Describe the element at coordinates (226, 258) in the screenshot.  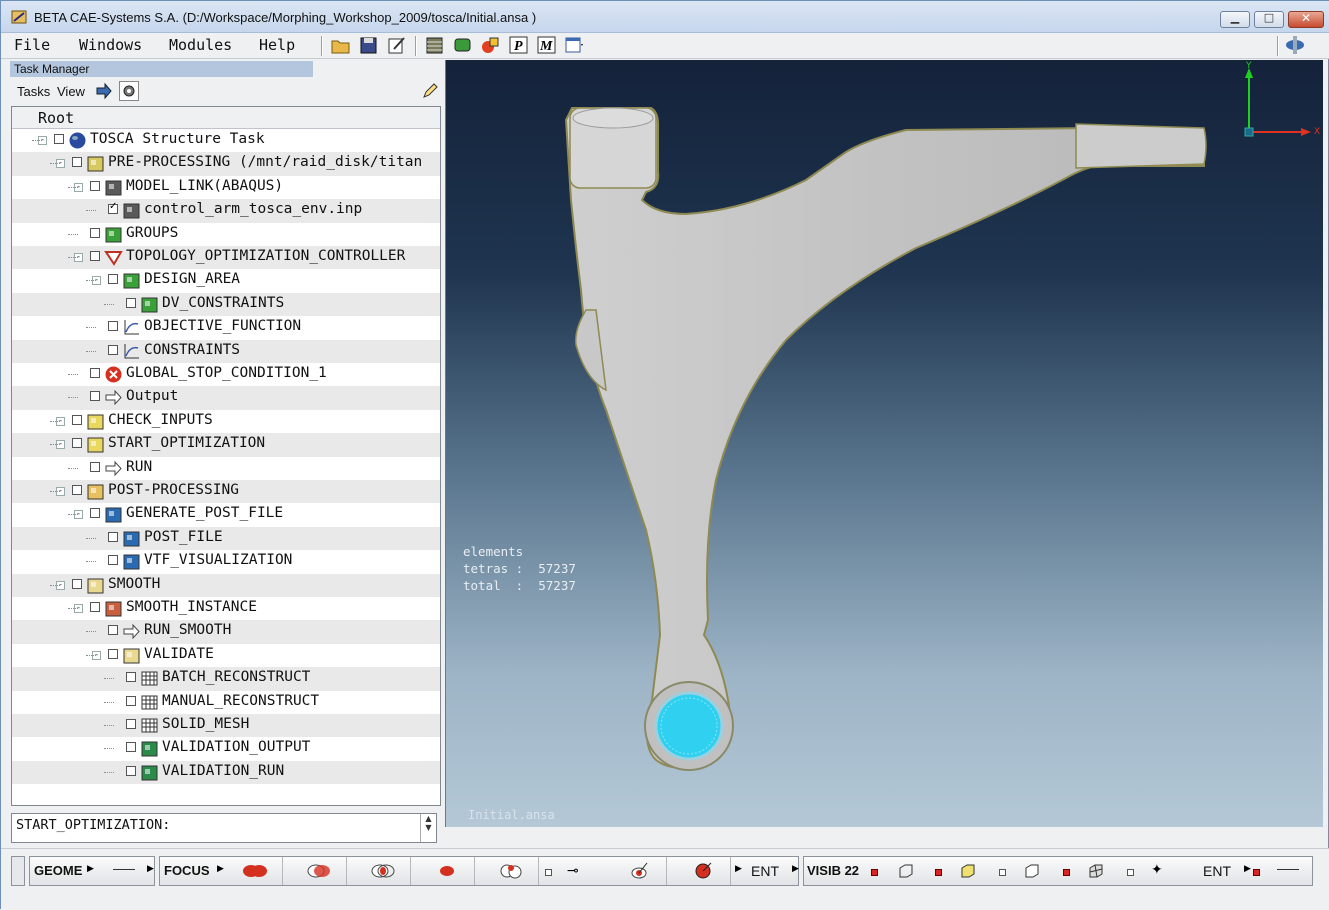
I see `tree-row: - TOPOLOGY_OPTIMIZATION_CONTROLLER` at that location.